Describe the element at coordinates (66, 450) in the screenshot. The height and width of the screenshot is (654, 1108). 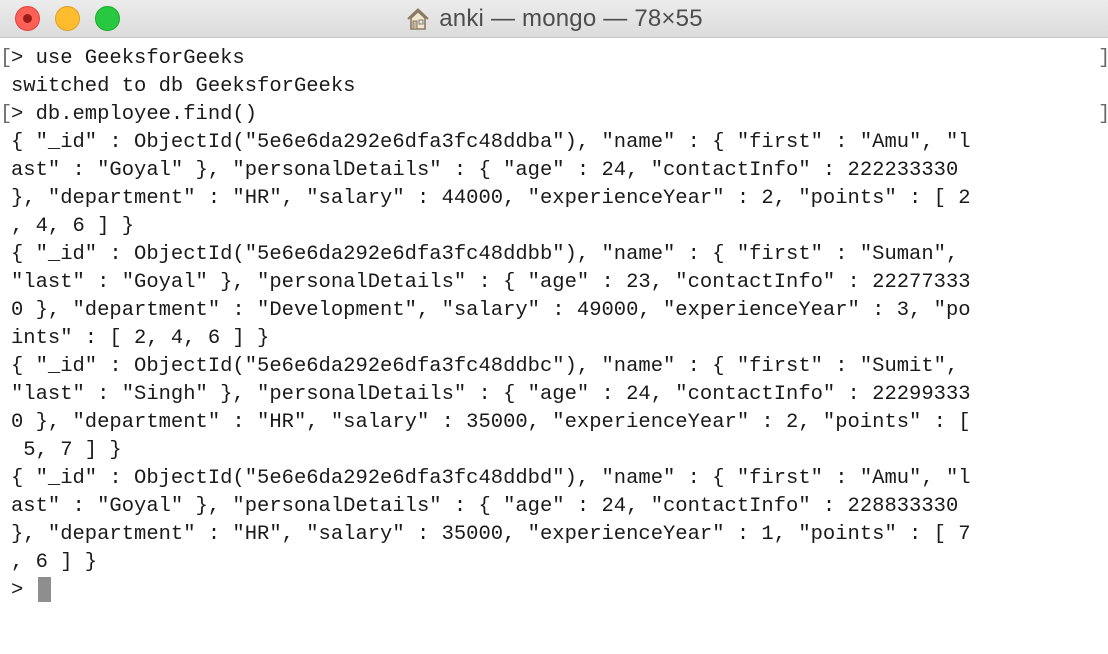
I see `terminal-line: 5, 7 ] }` at that location.